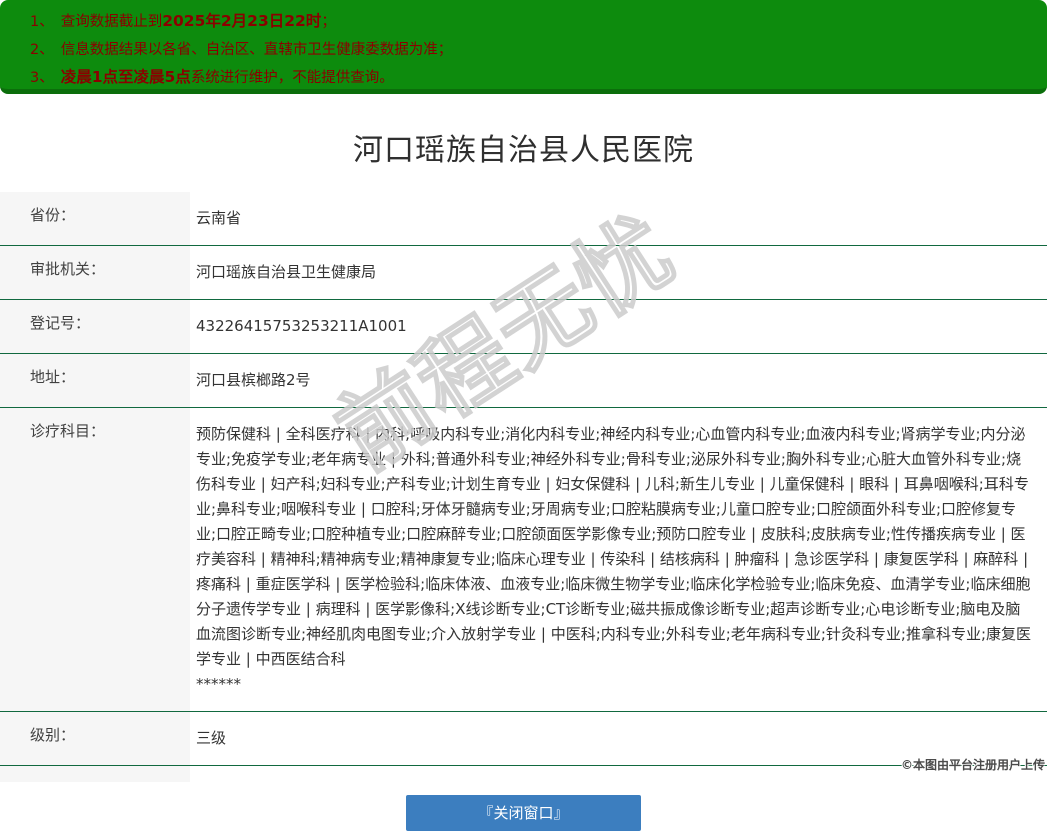 This screenshot has height=831, width=1047. I want to click on upload-attribution: ©本图由平台注册用户上传, so click(972, 765).